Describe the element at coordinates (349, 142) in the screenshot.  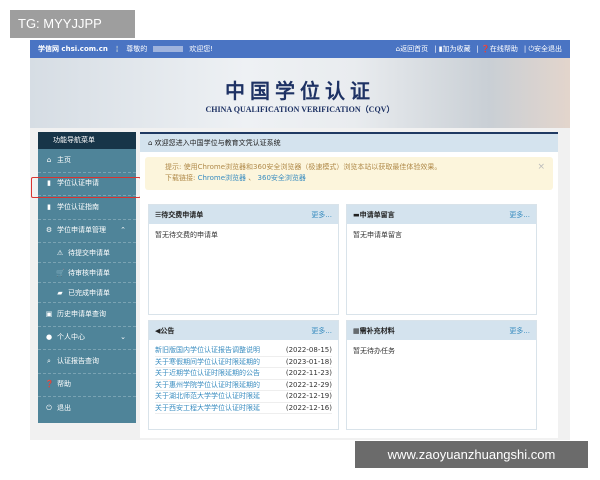
I see `breadcrumb: ⌂ 欢迎您进入中国学位与教育文凭认证系统` at that location.